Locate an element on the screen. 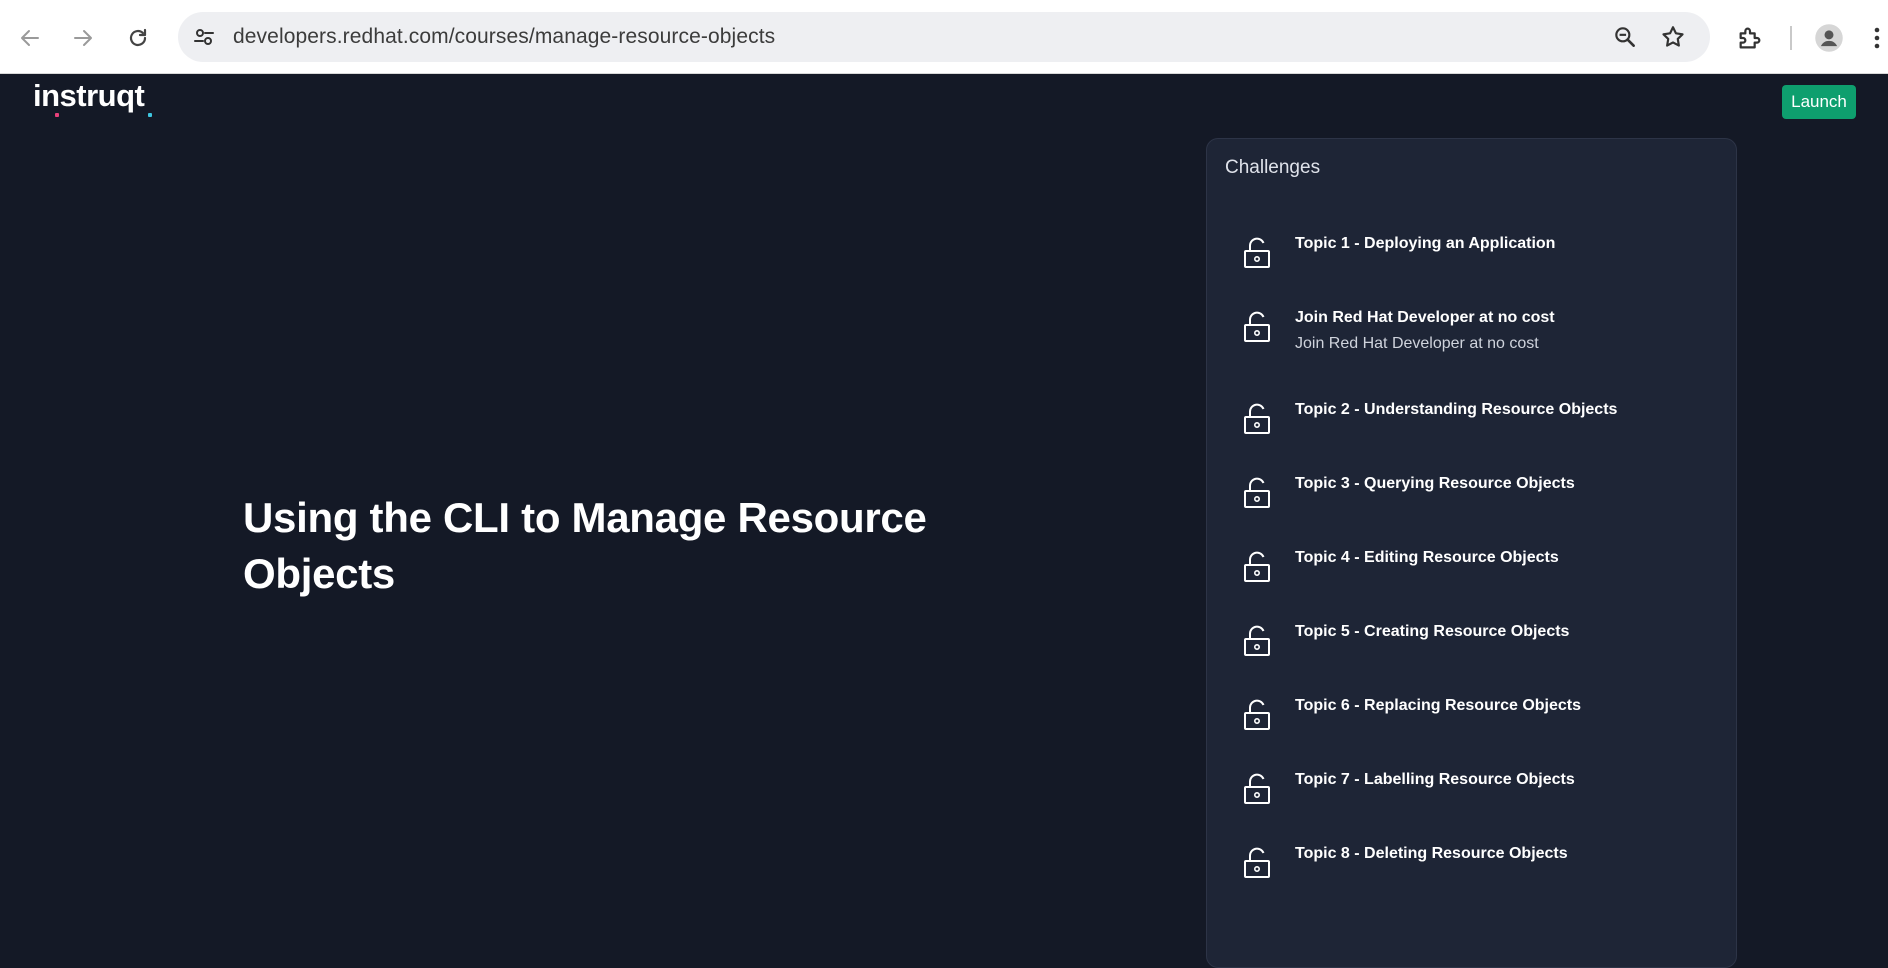 This screenshot has height=968, width=1888. challenge-item: Topic 6 - Replacing Resource Objects is located at coordinates (1478, 727).